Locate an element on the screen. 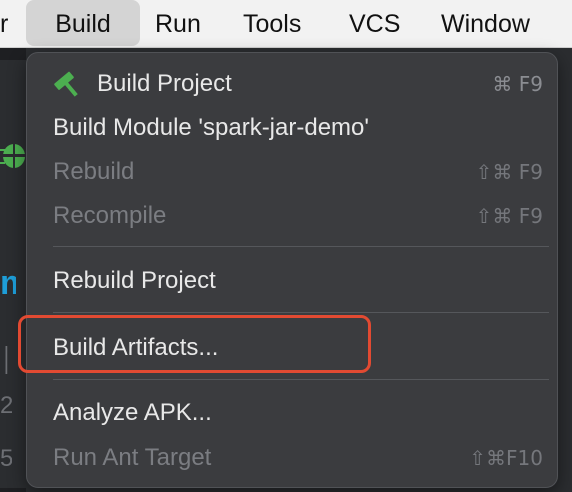  menu-item-label: Build Module 'spark-jar-demo' is located at coordinates (211, 127).